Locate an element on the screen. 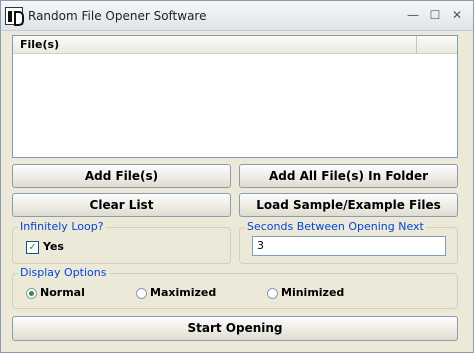 Image resolution: width=474 pixels, height=353 pixels. display-options-legend: Display Options is located at coordinates (63, 272).